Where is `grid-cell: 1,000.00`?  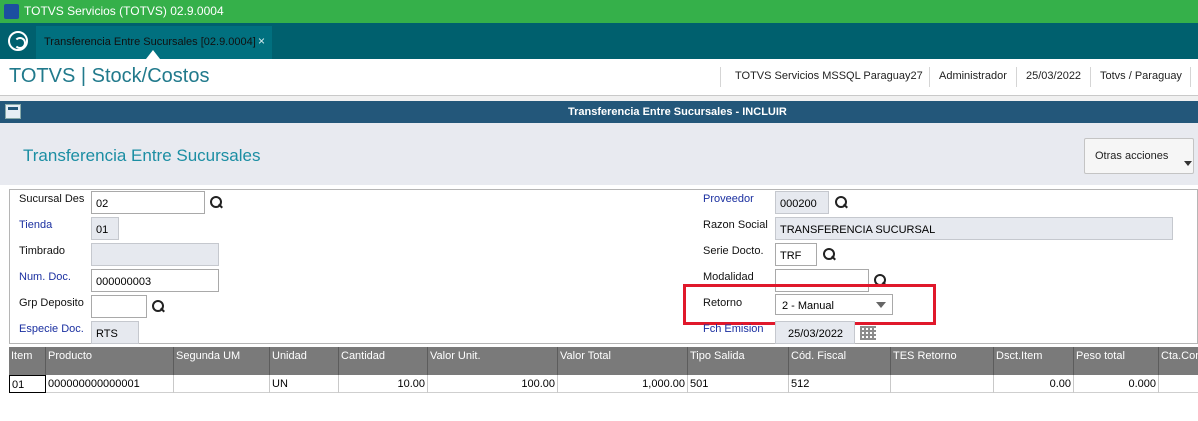
grid-cell: 1,000.00 is located at coordinates (623, 384).